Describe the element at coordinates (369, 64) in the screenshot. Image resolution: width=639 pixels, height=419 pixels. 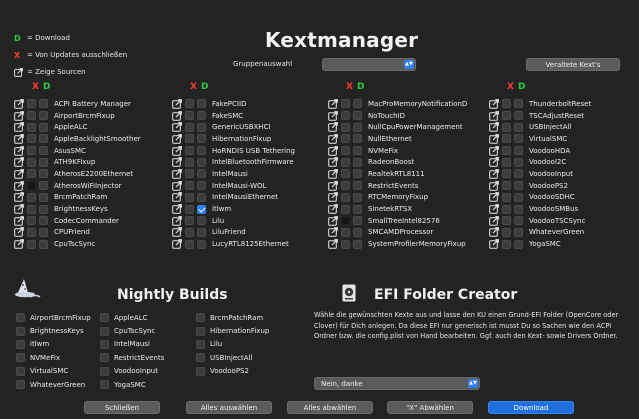
I see `group-select: ▲▼` at that location.